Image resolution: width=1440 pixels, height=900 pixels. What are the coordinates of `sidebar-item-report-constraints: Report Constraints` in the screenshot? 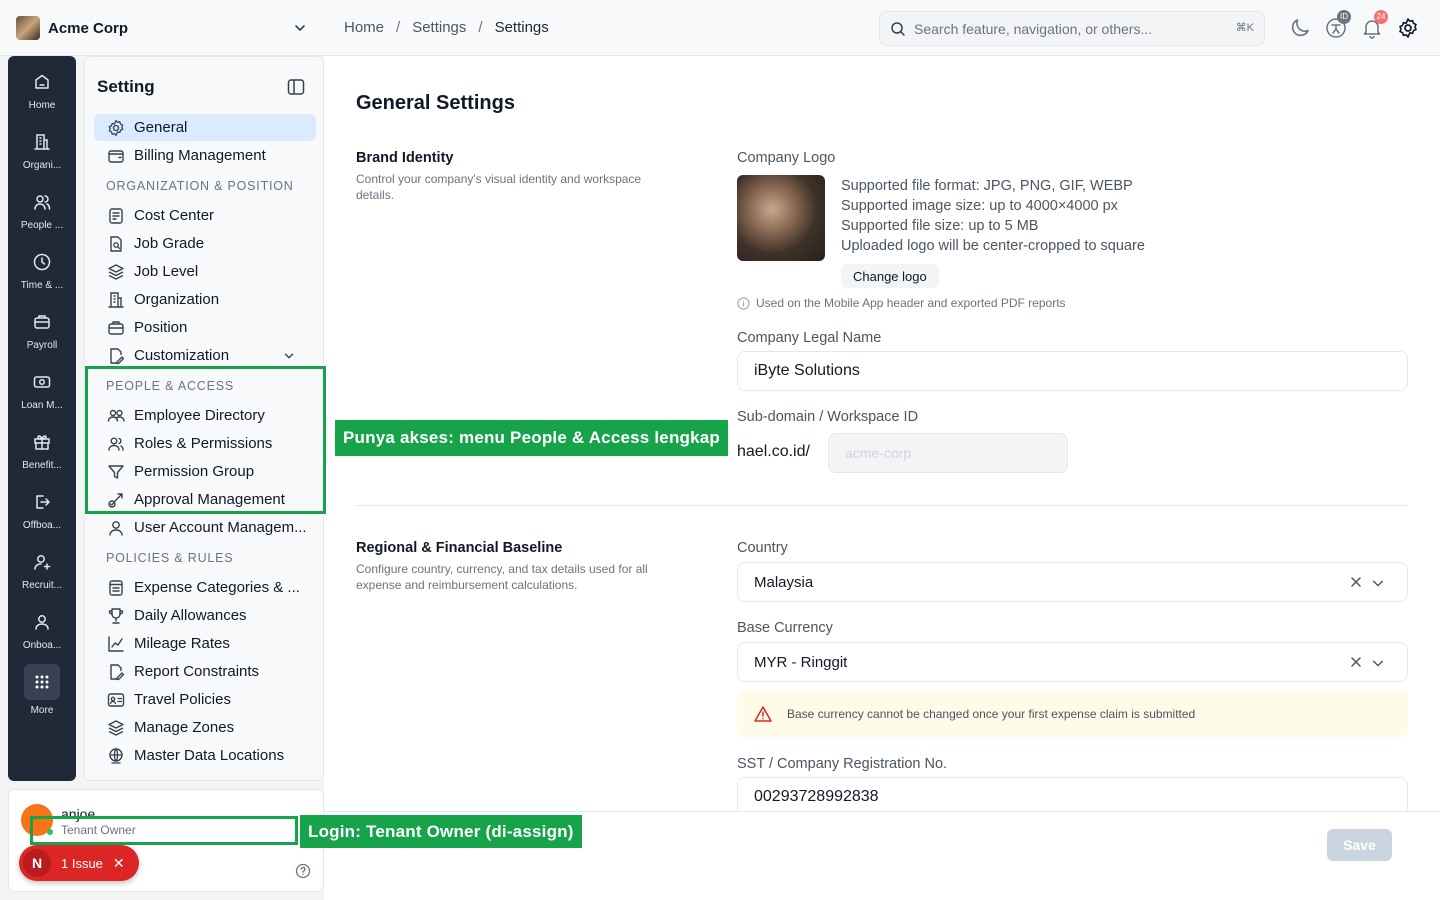 It's located at (205, 671).